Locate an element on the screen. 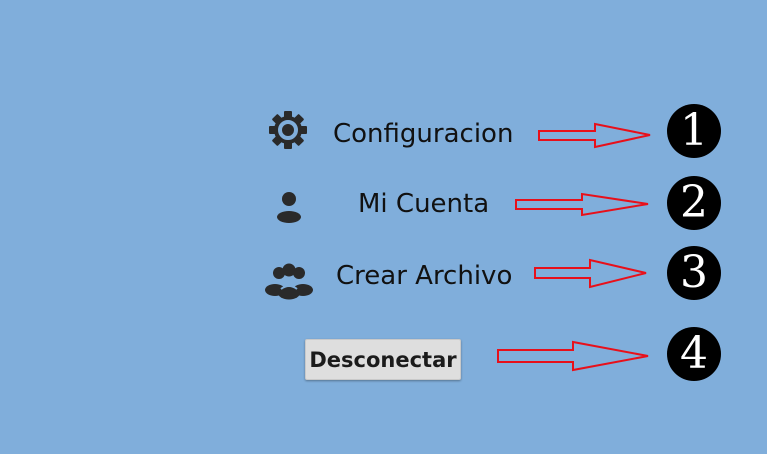  person-icon is located at coordinates (289, 207).